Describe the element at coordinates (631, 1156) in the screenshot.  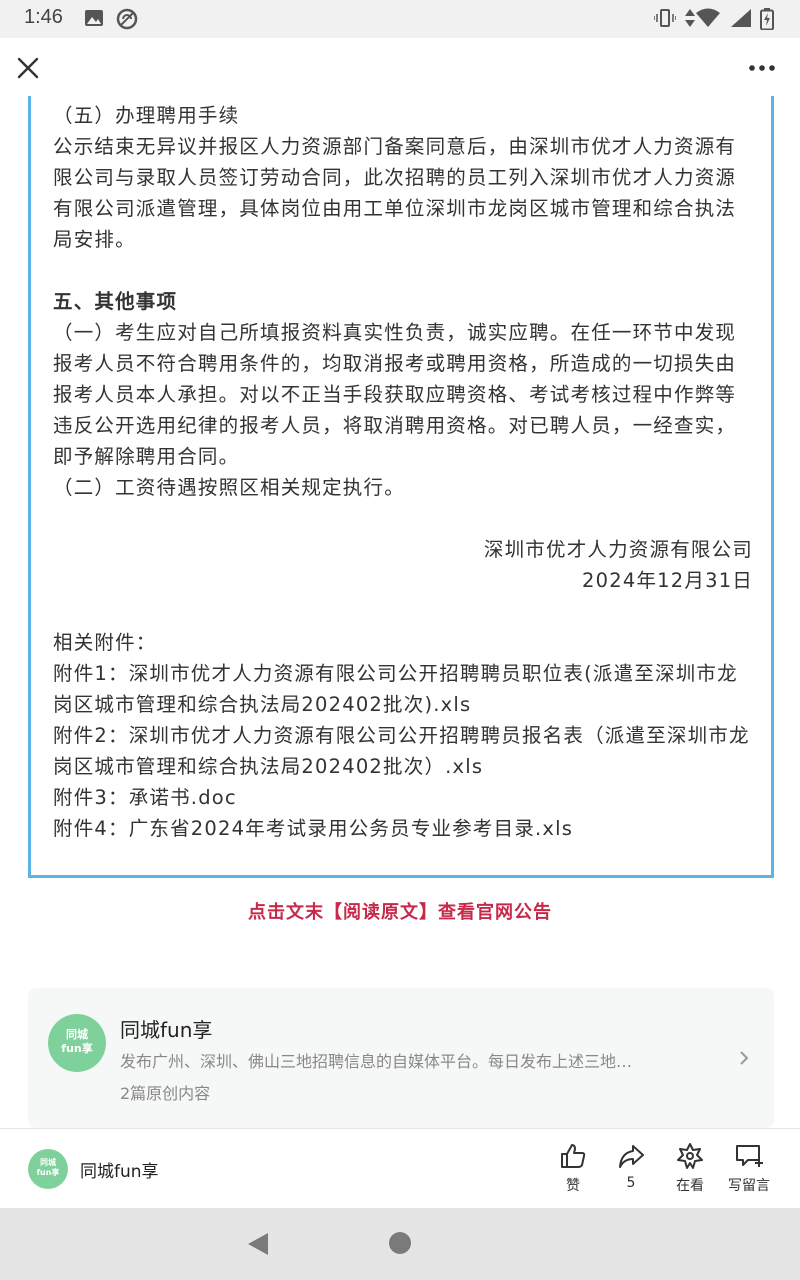
I see `share-icon` at that location.